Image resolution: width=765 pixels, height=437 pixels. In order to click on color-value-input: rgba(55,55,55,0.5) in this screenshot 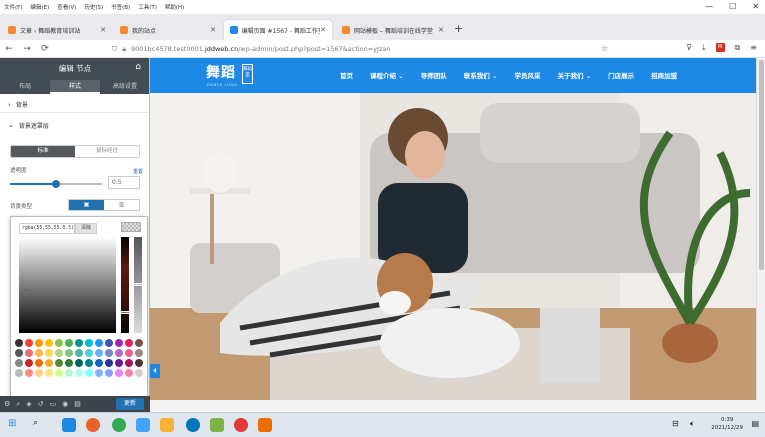, I will do `click(47, 228)`.